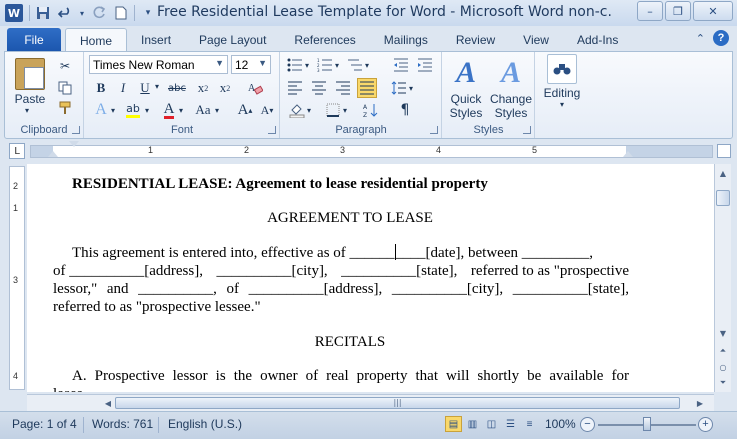  Describe the element at coordinates (225, 88) in the screenshot. I see `superscript-button: x2` at that location.